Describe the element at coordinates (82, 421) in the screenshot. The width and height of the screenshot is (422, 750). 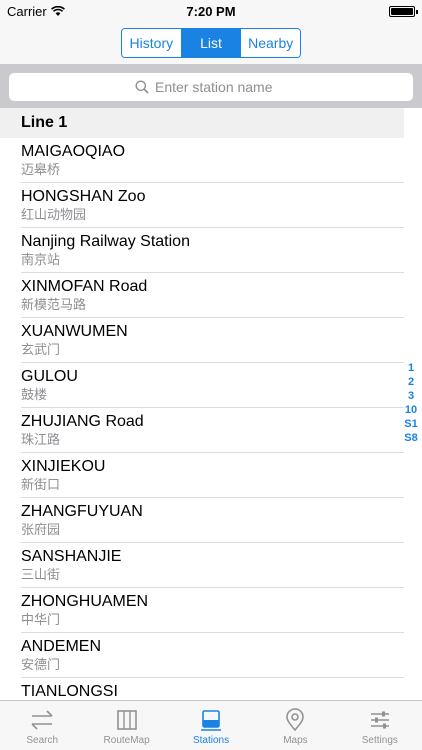
I see `station-name-en: ZHUJIANG Road` at that location.